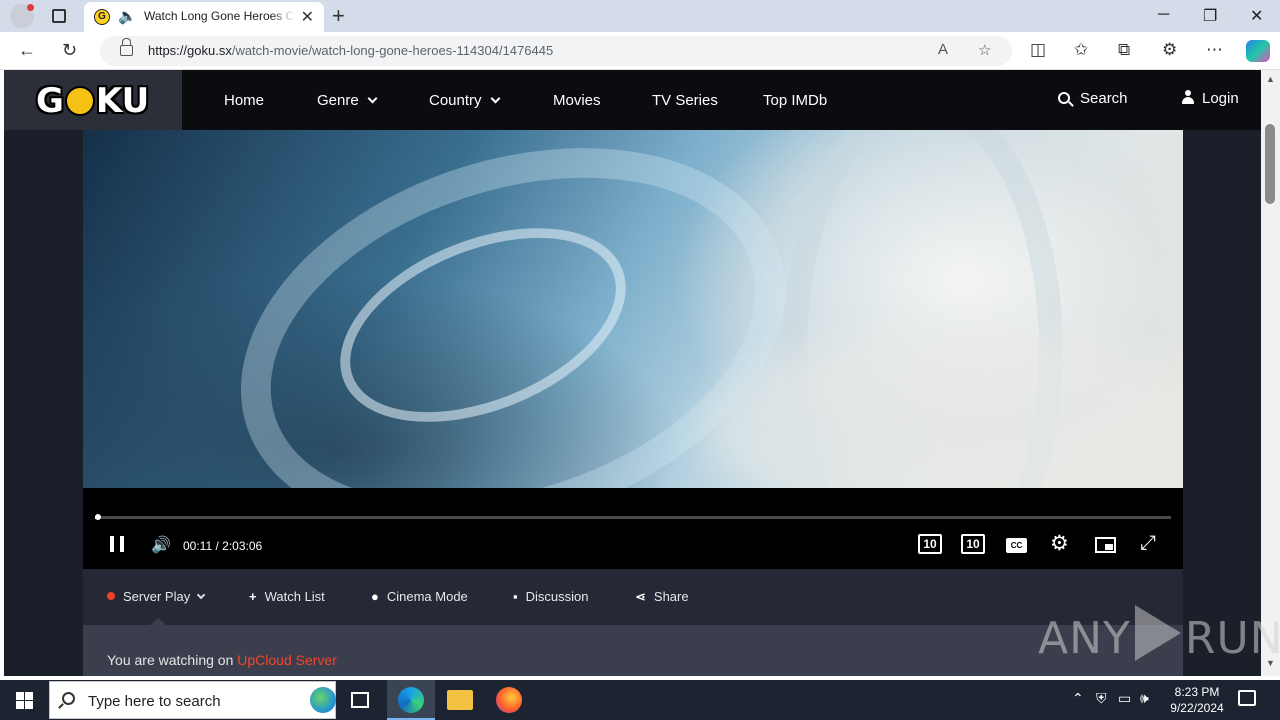 The width and height of the screenshot is (1280, 720). What do you see at coordinates (98, 517) in the screenshot?
I see `progress-handle` at bounding box center [98, 517].